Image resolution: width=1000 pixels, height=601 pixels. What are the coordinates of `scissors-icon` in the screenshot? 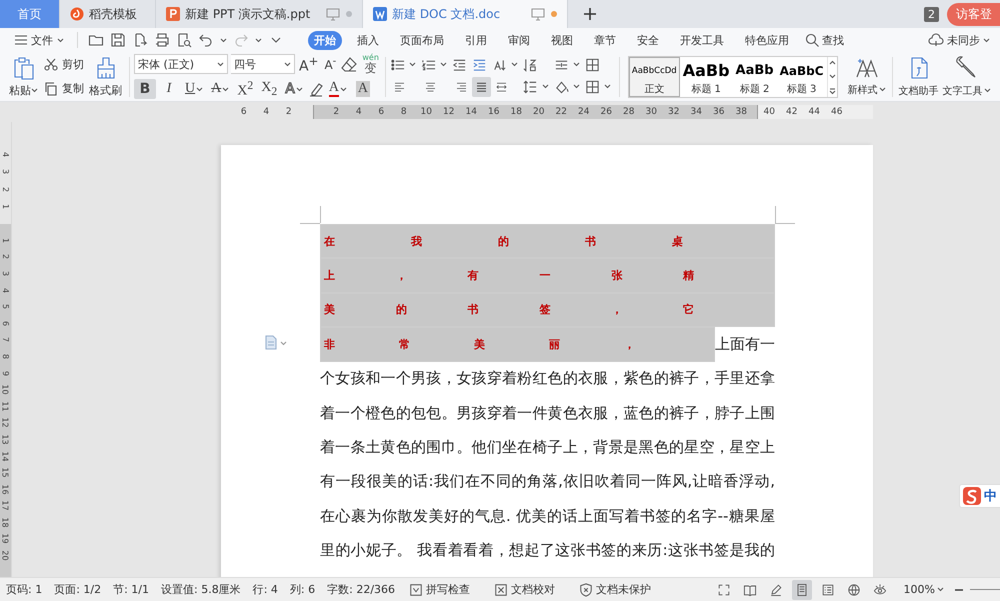 It's located at (51, 64).